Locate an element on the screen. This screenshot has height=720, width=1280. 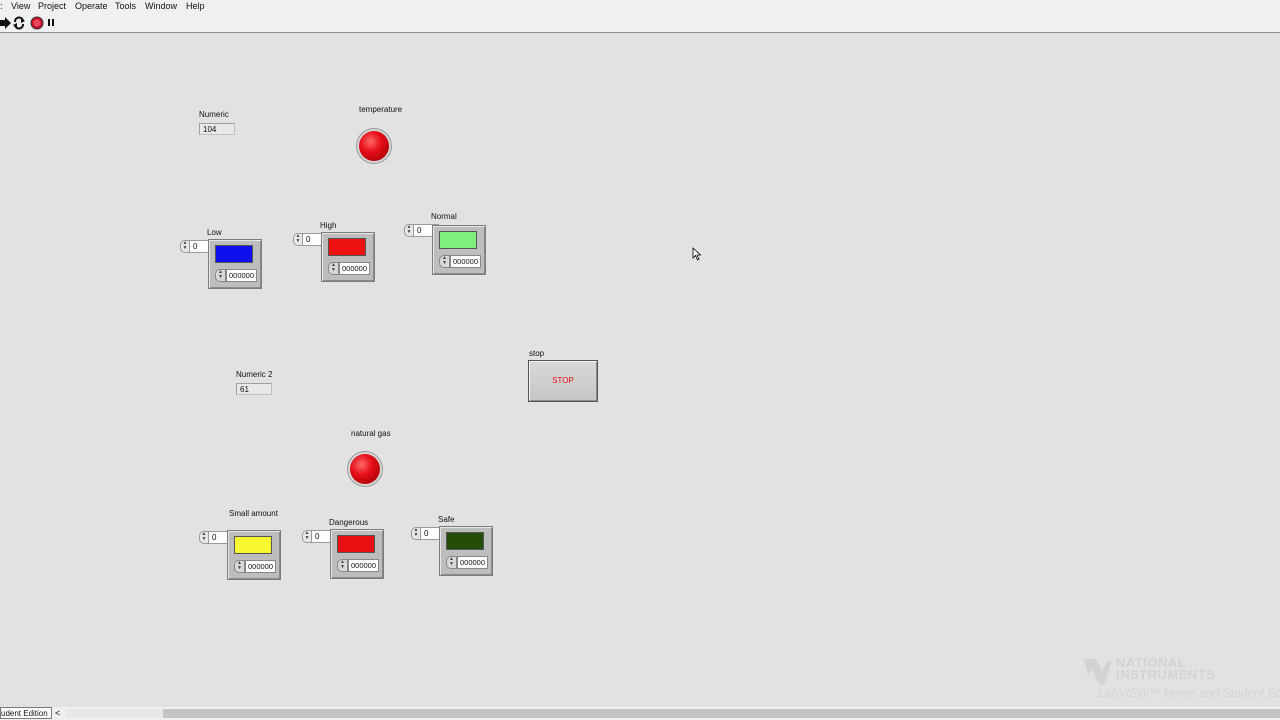
dangerous-label: Dangerous is located at coordinates (349, 522).